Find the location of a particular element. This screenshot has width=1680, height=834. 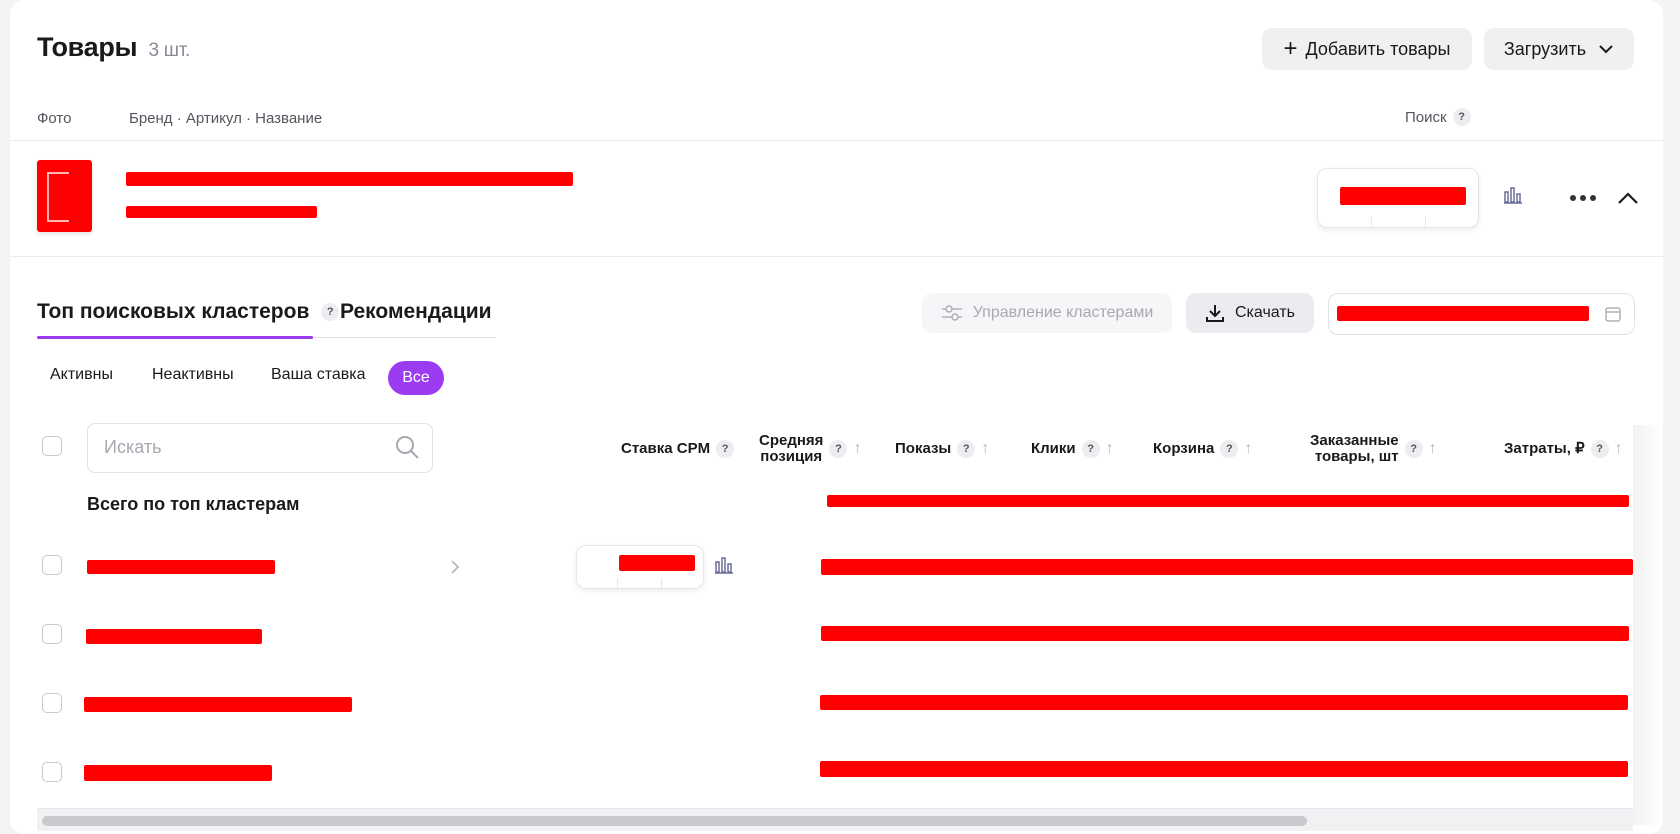

tab-top-clusters: Топ поисковых кластеров ? is located at coordinates (188, 312).